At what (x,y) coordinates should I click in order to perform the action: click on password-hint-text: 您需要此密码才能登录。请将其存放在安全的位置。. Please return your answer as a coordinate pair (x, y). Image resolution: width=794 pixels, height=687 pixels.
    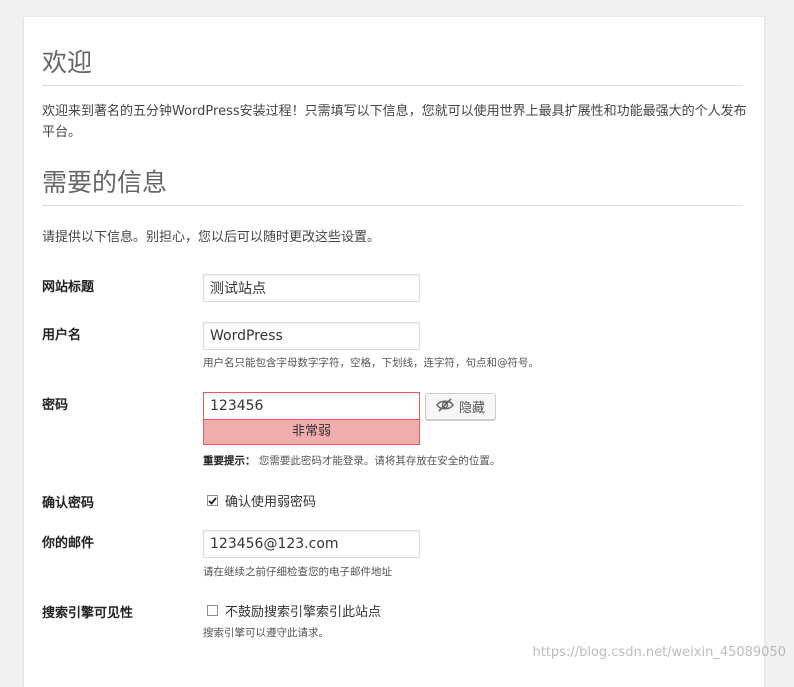
    Looking at the image, I should click on (379, 461).